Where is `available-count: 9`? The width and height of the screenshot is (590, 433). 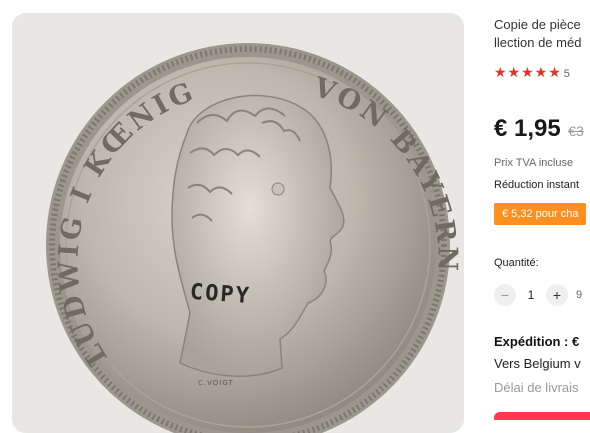 available-count: 9 is located at coordinates (579, 295).